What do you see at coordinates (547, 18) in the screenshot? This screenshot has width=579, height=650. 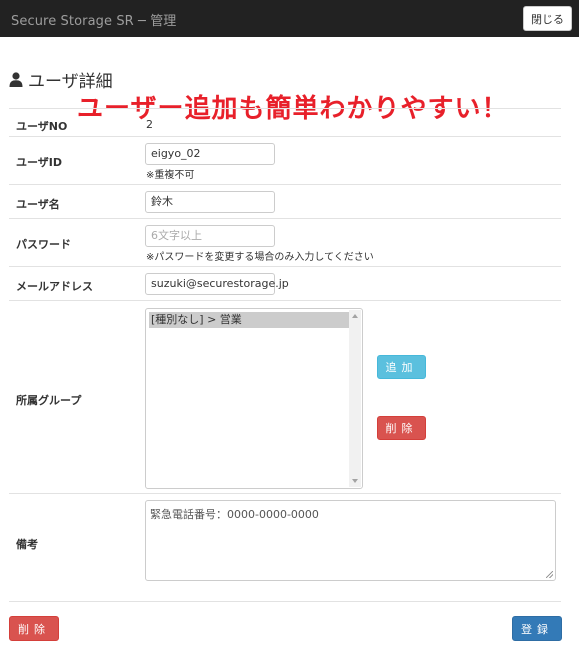 I see `close-button: 閉じる` at bounding box center [547, 18].